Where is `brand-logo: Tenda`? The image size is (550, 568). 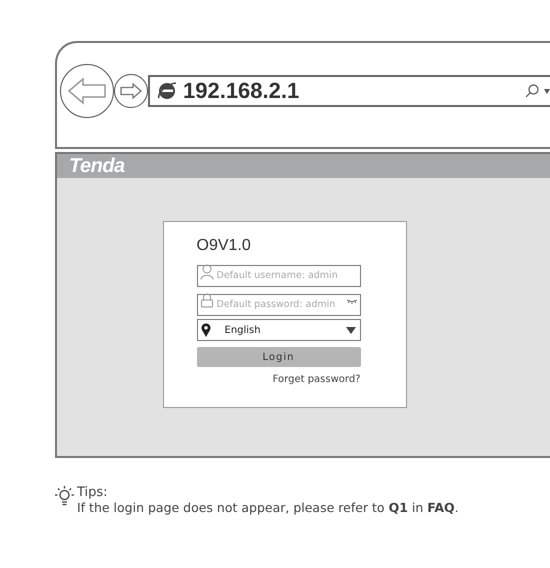 brand-logo: Tenda is located at coordinates (97, 166).